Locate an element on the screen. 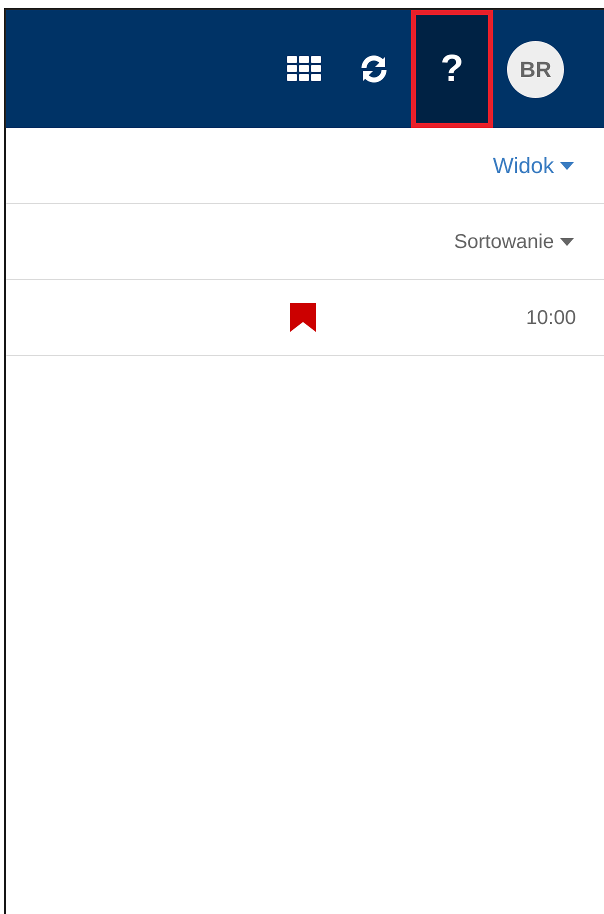  grid-icon is located at coordinates (304, 69).